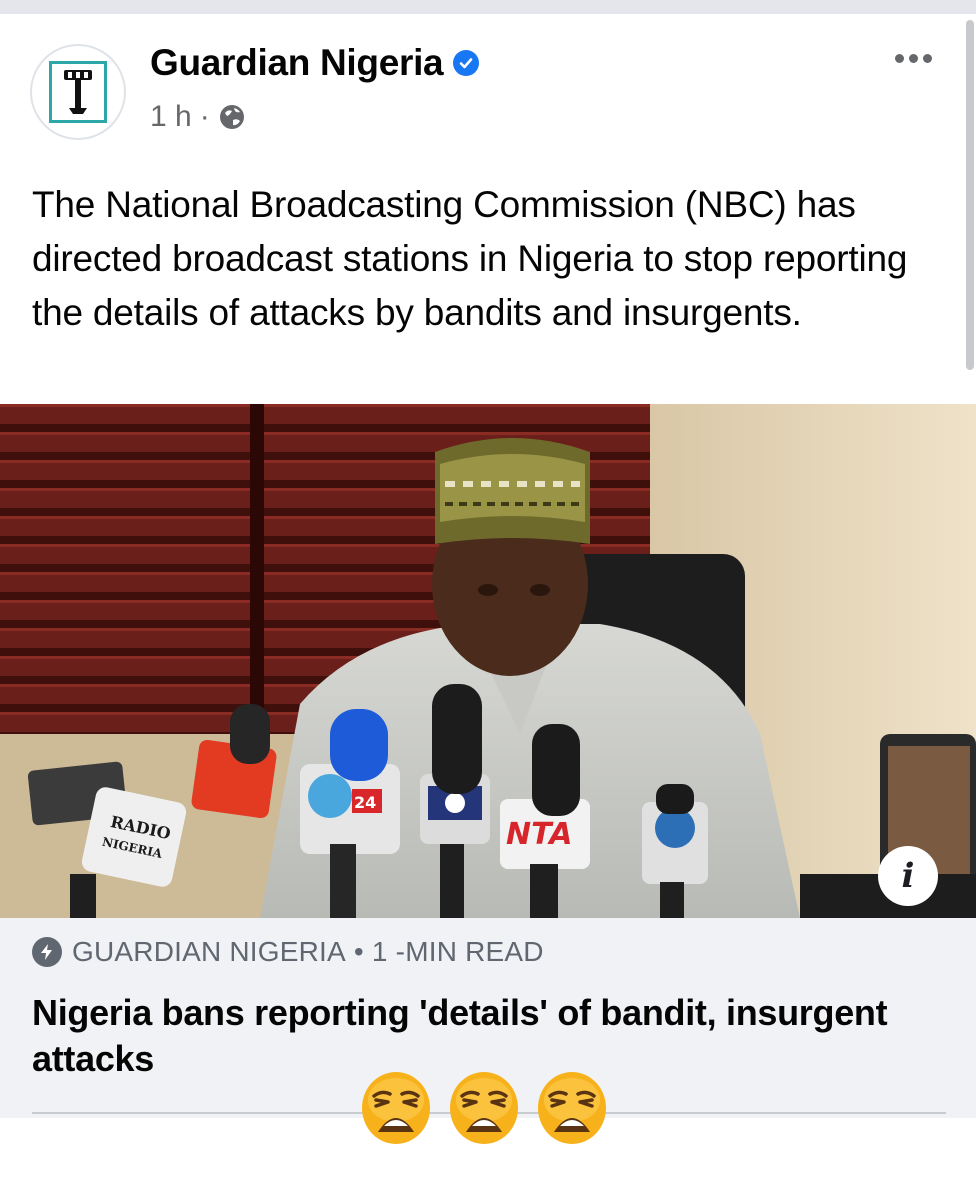  I want to click on link-source: GUARDIAN NIGERIA, so click(209, 951).